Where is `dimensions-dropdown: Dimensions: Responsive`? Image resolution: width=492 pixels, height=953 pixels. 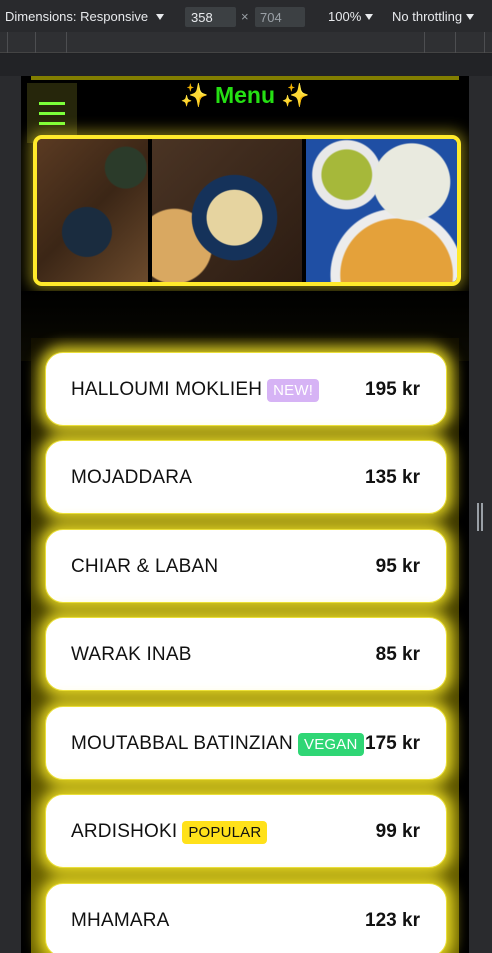 dimensions-dropdown: Dimensions: Responsive is located at coordinates (85, 16).